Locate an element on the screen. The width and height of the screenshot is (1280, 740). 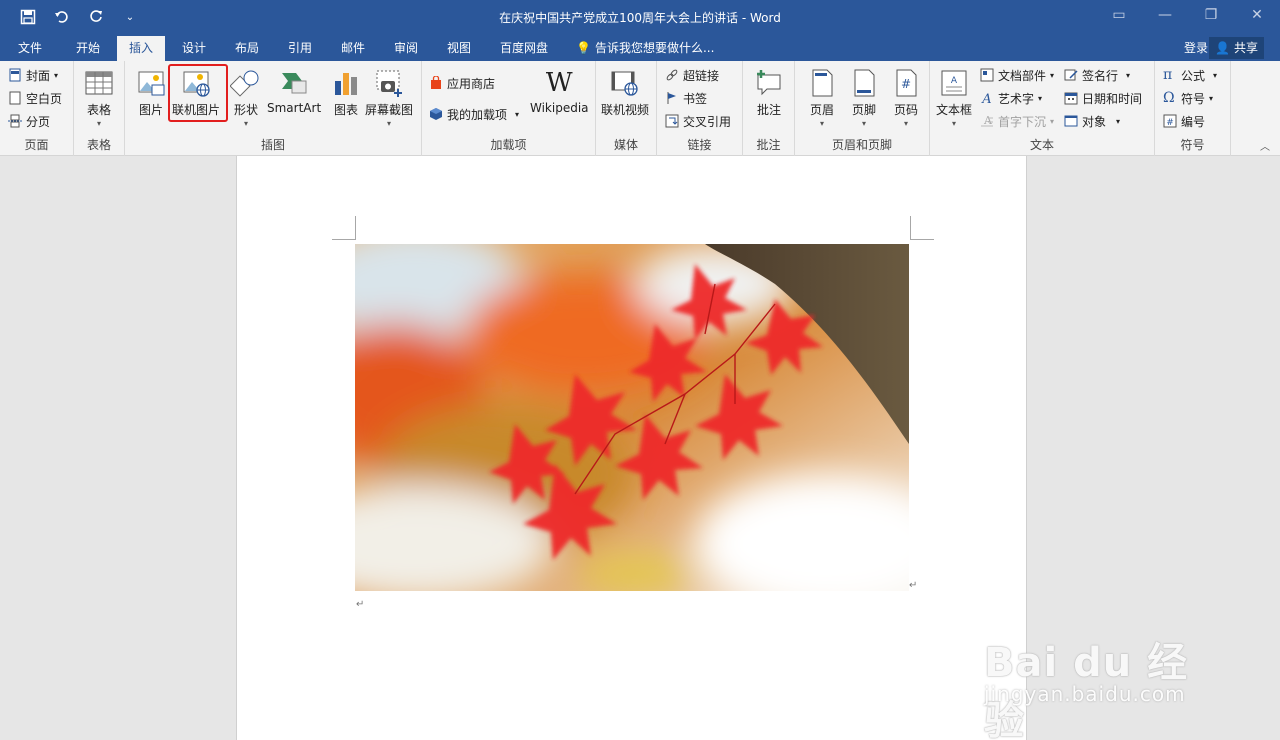
page-number-button: # 页码 ▾ is located at coordinates (906, 97).